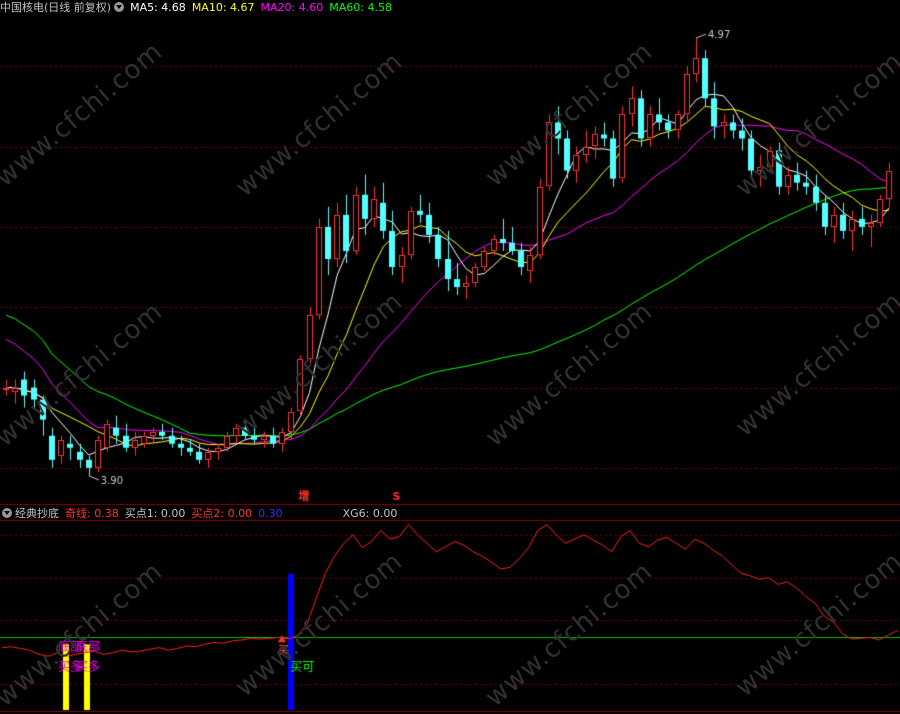 The width and height of the screenshot is (900, 714). I want to click on qixian-readout: 奇线: 0.38, so click(92, 513).